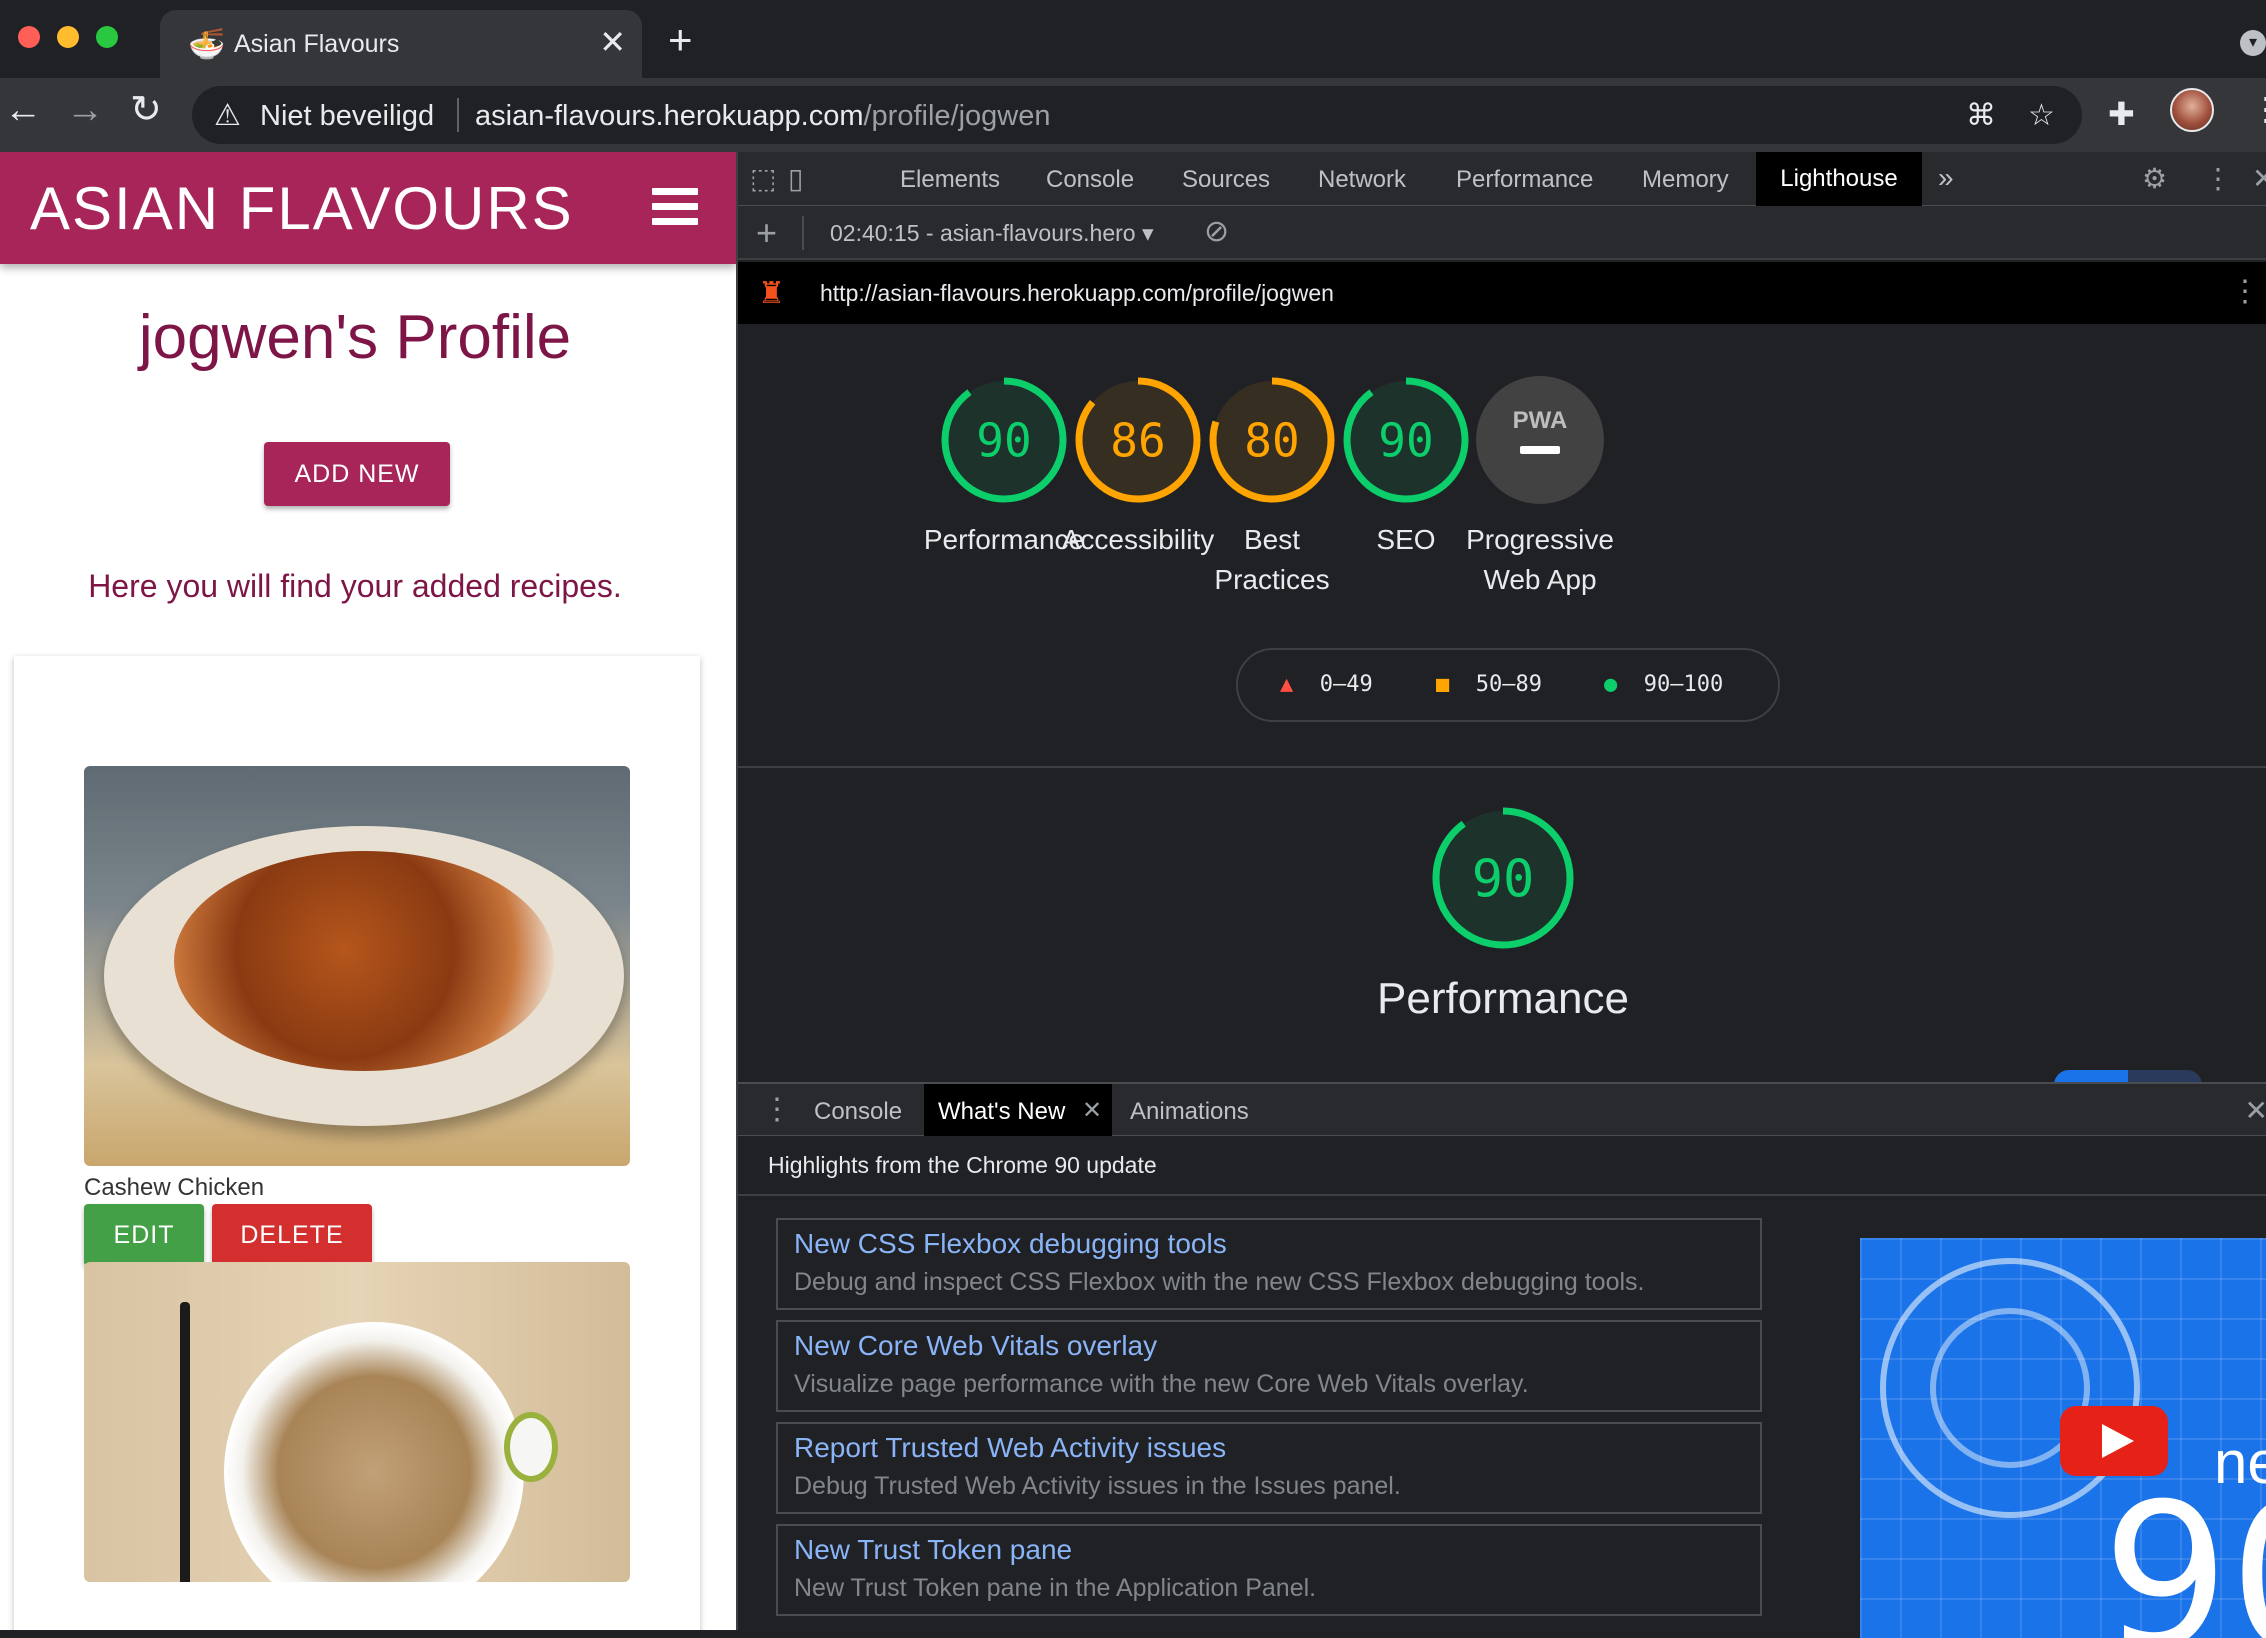  Describe the element at coordinates (950, 180) in the screenshot. I see `tab-elements: Elements` at that location.